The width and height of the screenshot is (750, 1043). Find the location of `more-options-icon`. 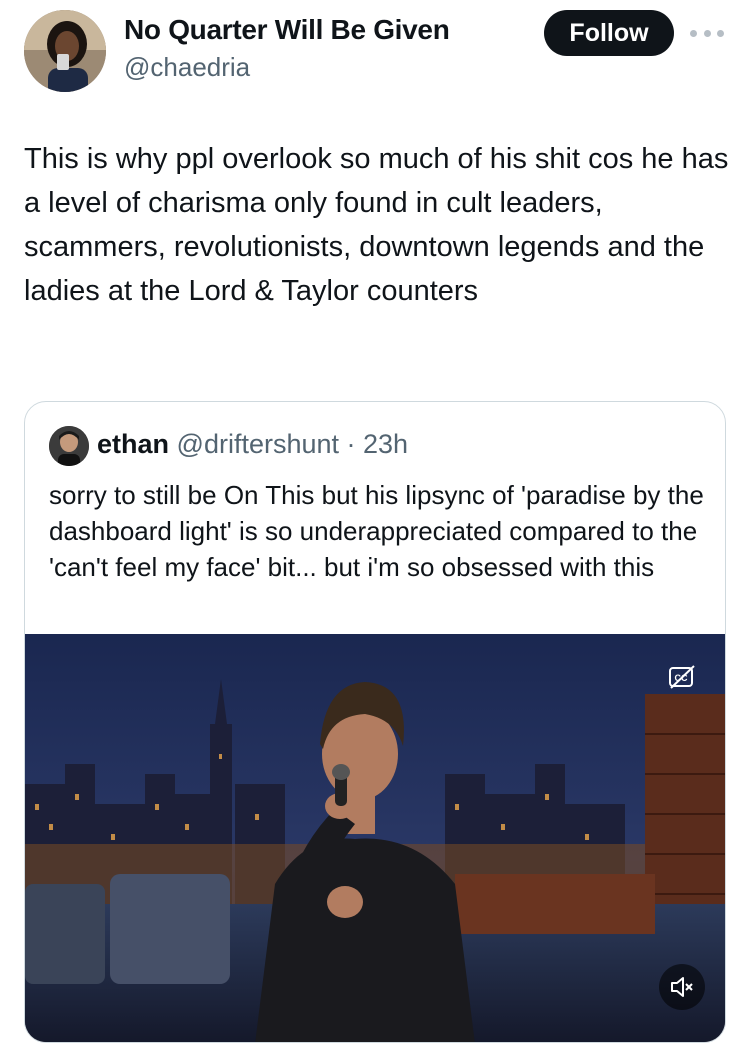

more-options-icon is located at coordinates (707, 33).